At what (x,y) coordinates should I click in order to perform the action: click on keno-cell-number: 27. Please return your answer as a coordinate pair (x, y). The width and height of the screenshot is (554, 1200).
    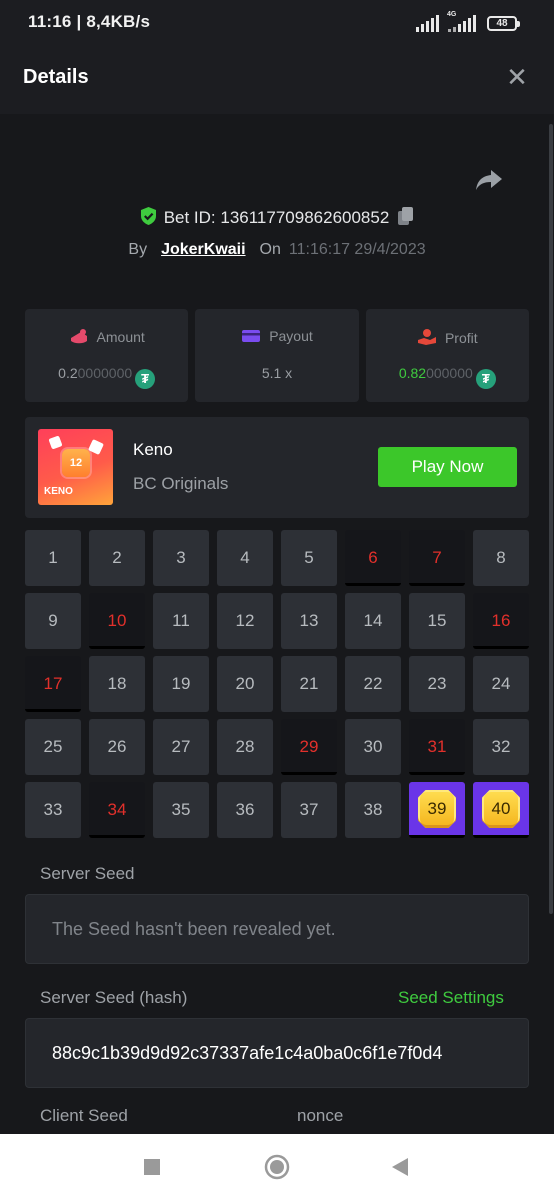
    Looking at the image, I should click on (181, 746).